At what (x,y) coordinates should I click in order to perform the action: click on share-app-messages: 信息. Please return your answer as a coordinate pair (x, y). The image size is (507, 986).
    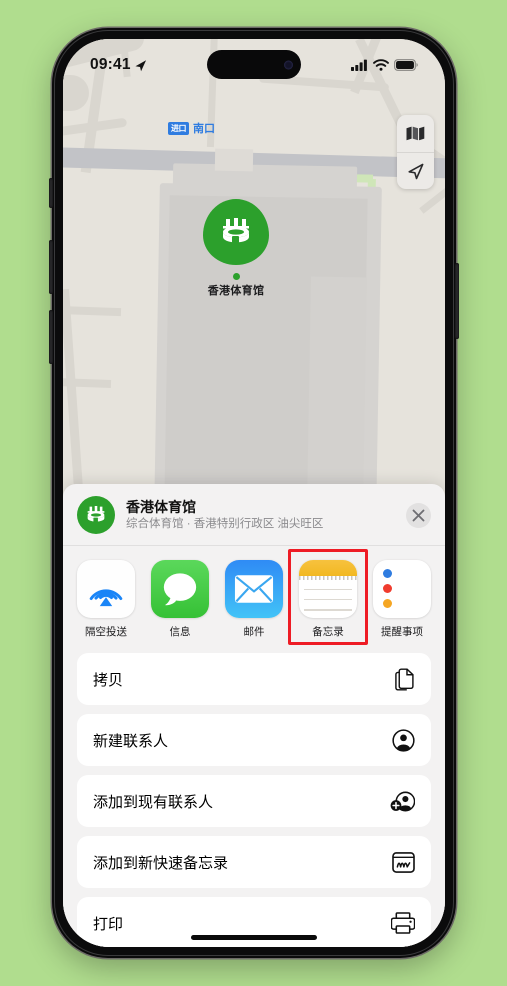
    Looking at the image, I should click on (180, 599).